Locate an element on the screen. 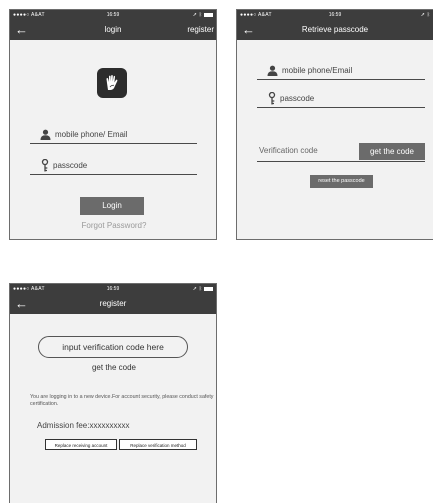  nav-bar: ← register is located at coordinates (113, 304).